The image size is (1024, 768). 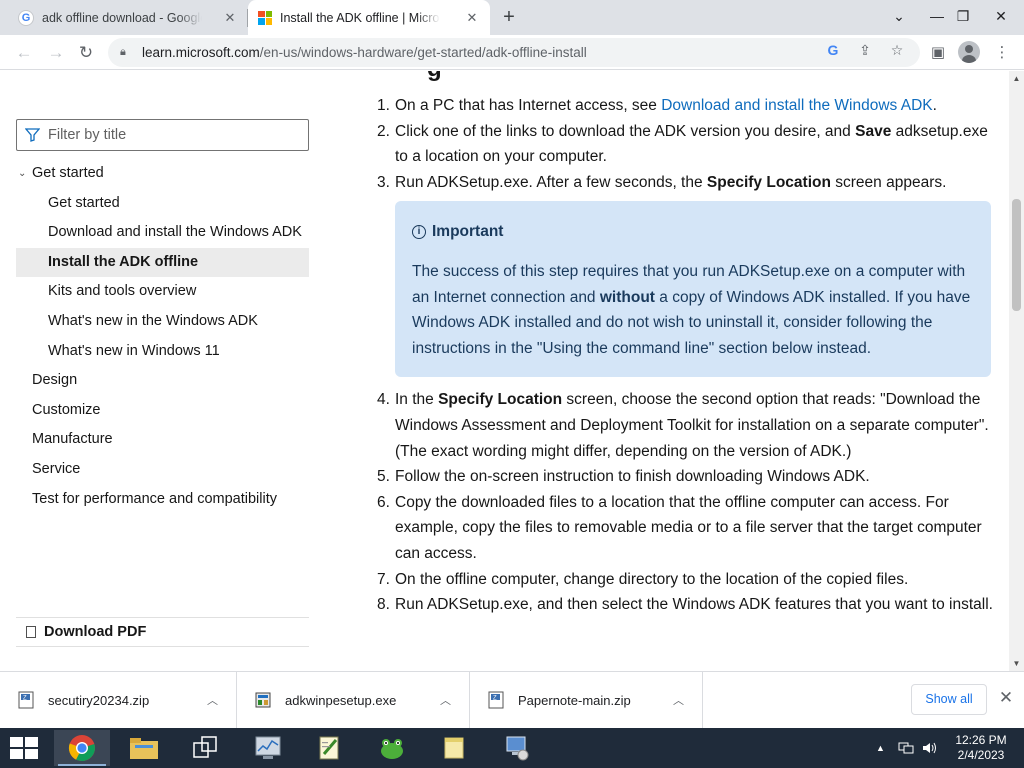 I want to click on toc-service: Service, so click(x=162, y=470).